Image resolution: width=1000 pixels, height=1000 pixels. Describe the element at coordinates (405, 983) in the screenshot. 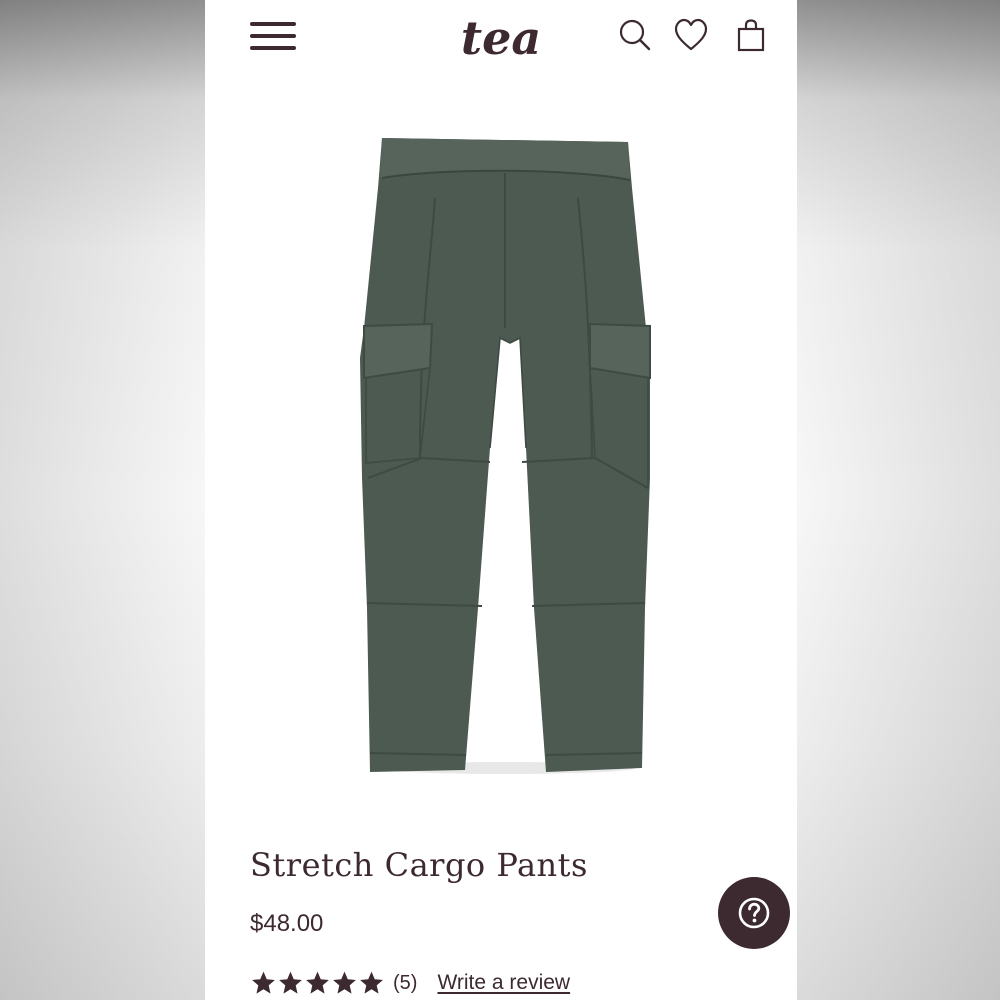

I see `review-count: (5)` at that location.